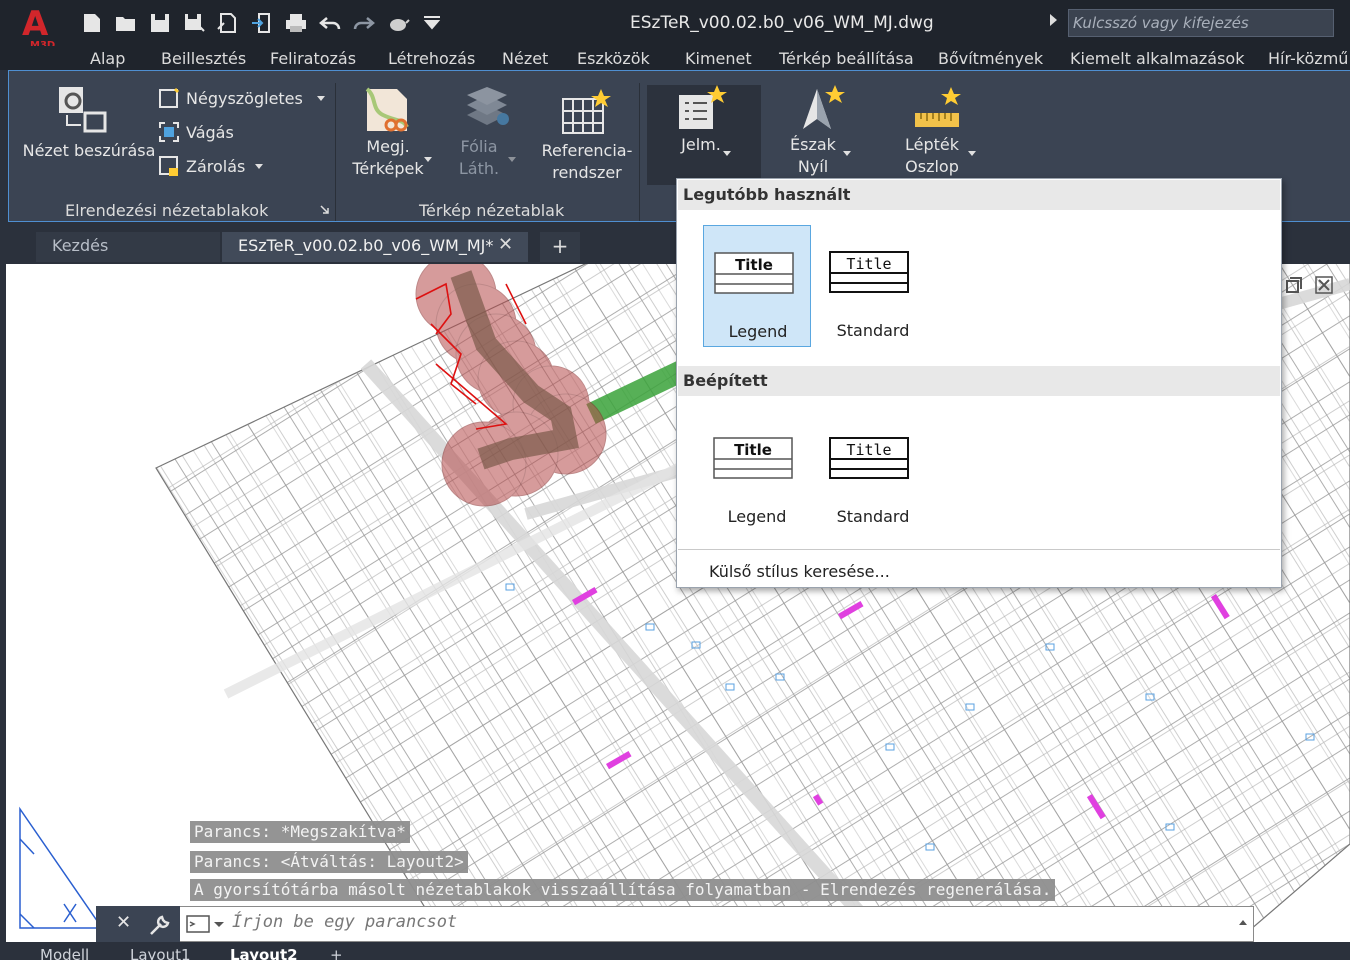 This screenshot has height=960, width=1350. Describe the element at coordinates (206, 924) in the screenshot. I see `command-prompt-icon` at that location.